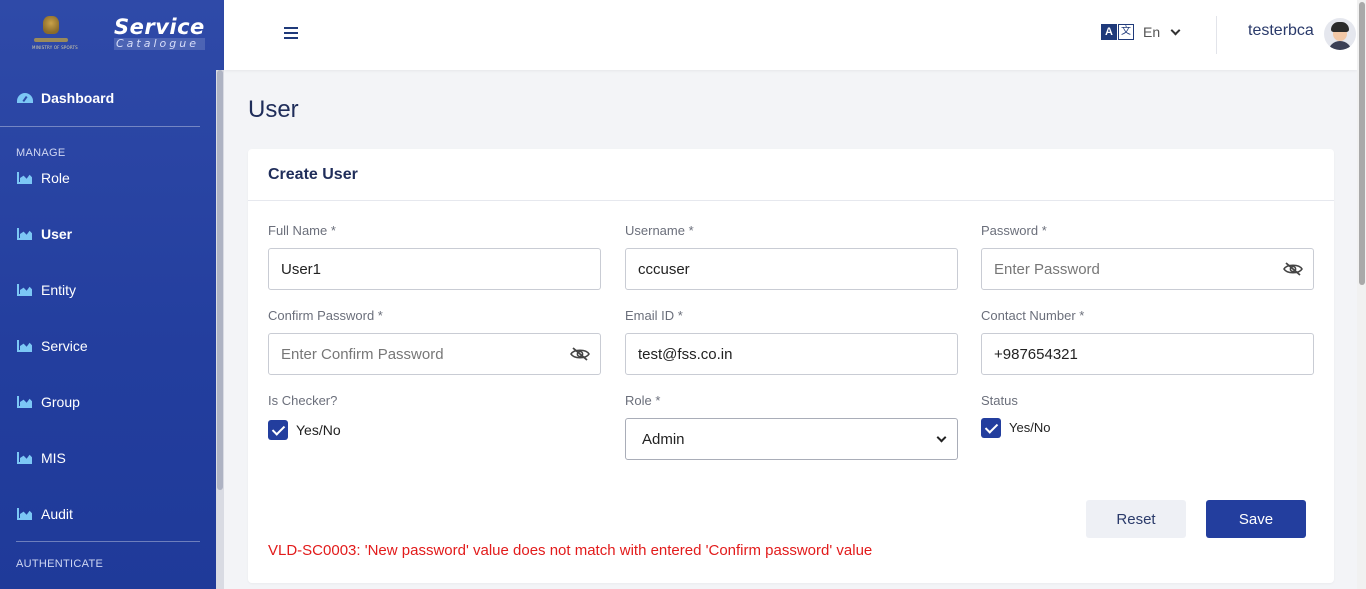  What do you see at coordinates (659, 230) in the screenshot?
I see `username-label: Username *` at bounding box center [659, 230].